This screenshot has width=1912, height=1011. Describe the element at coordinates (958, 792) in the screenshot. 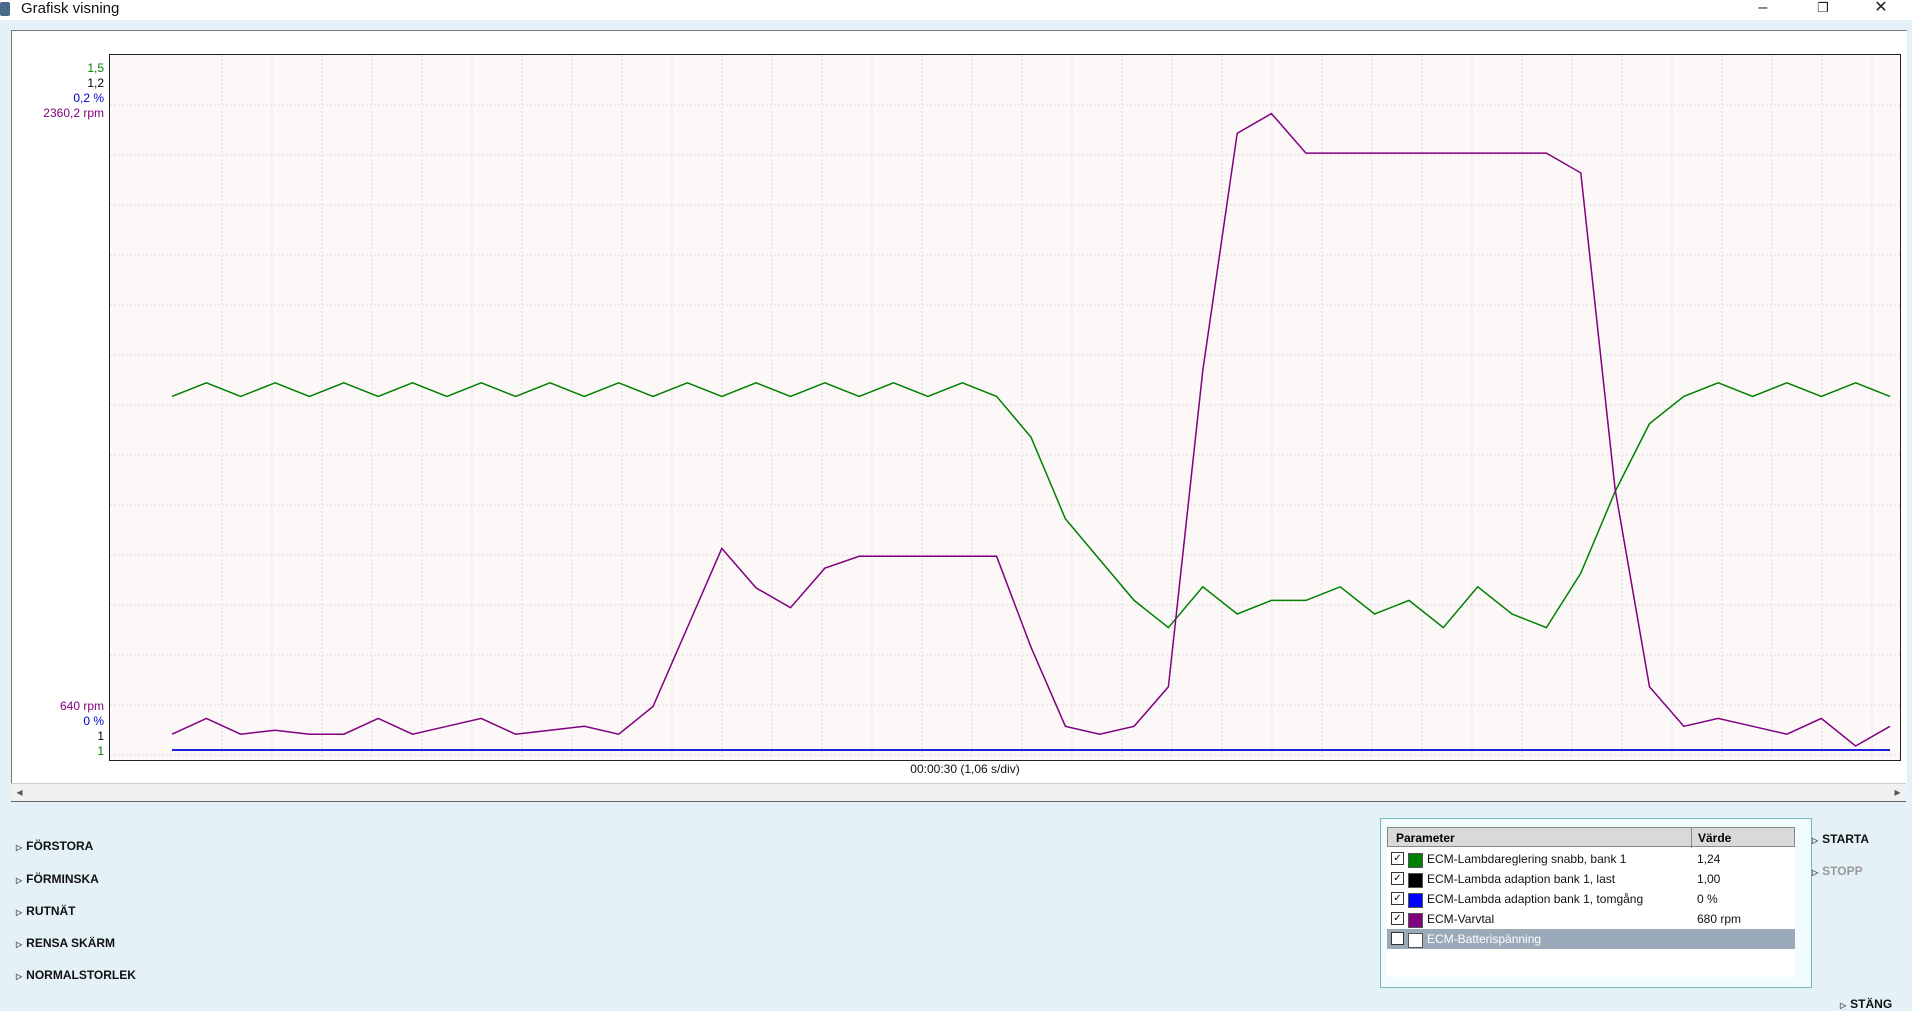

I see `horizontal-scrollbar: ◂ ▸` at that location.